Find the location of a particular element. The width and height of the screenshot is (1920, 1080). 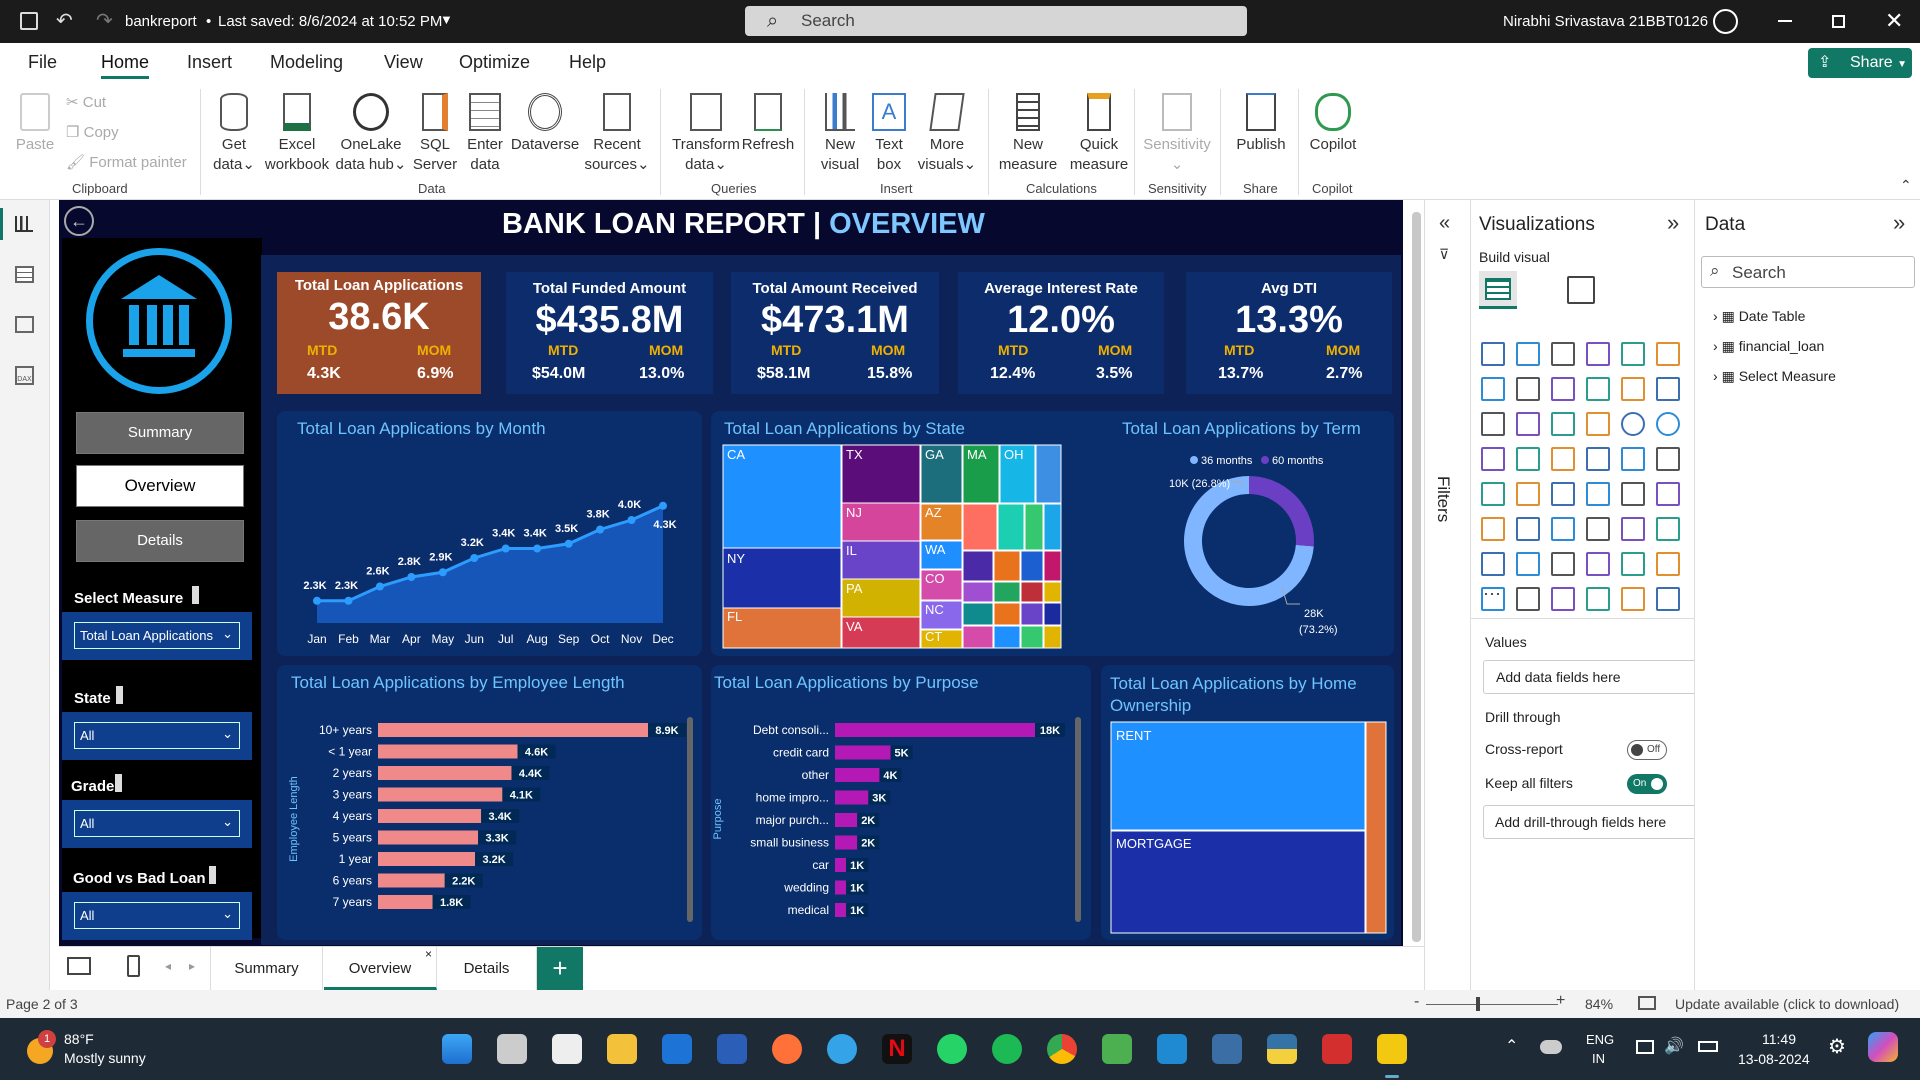

cut-button: ✂ Cut is located at coordinates (86, 103).